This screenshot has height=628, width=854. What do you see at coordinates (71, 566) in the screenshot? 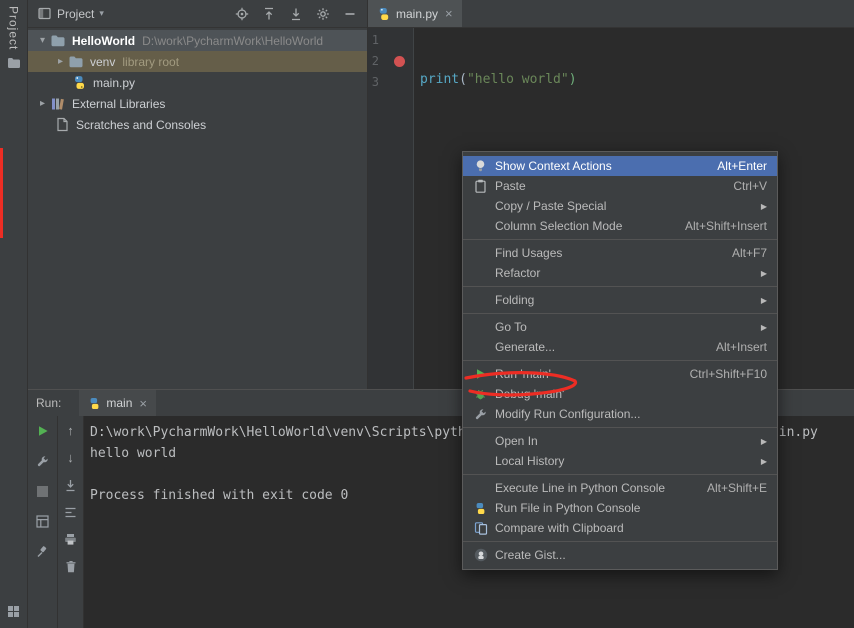
I see `trash-icon` at bounding box center [71, 566].